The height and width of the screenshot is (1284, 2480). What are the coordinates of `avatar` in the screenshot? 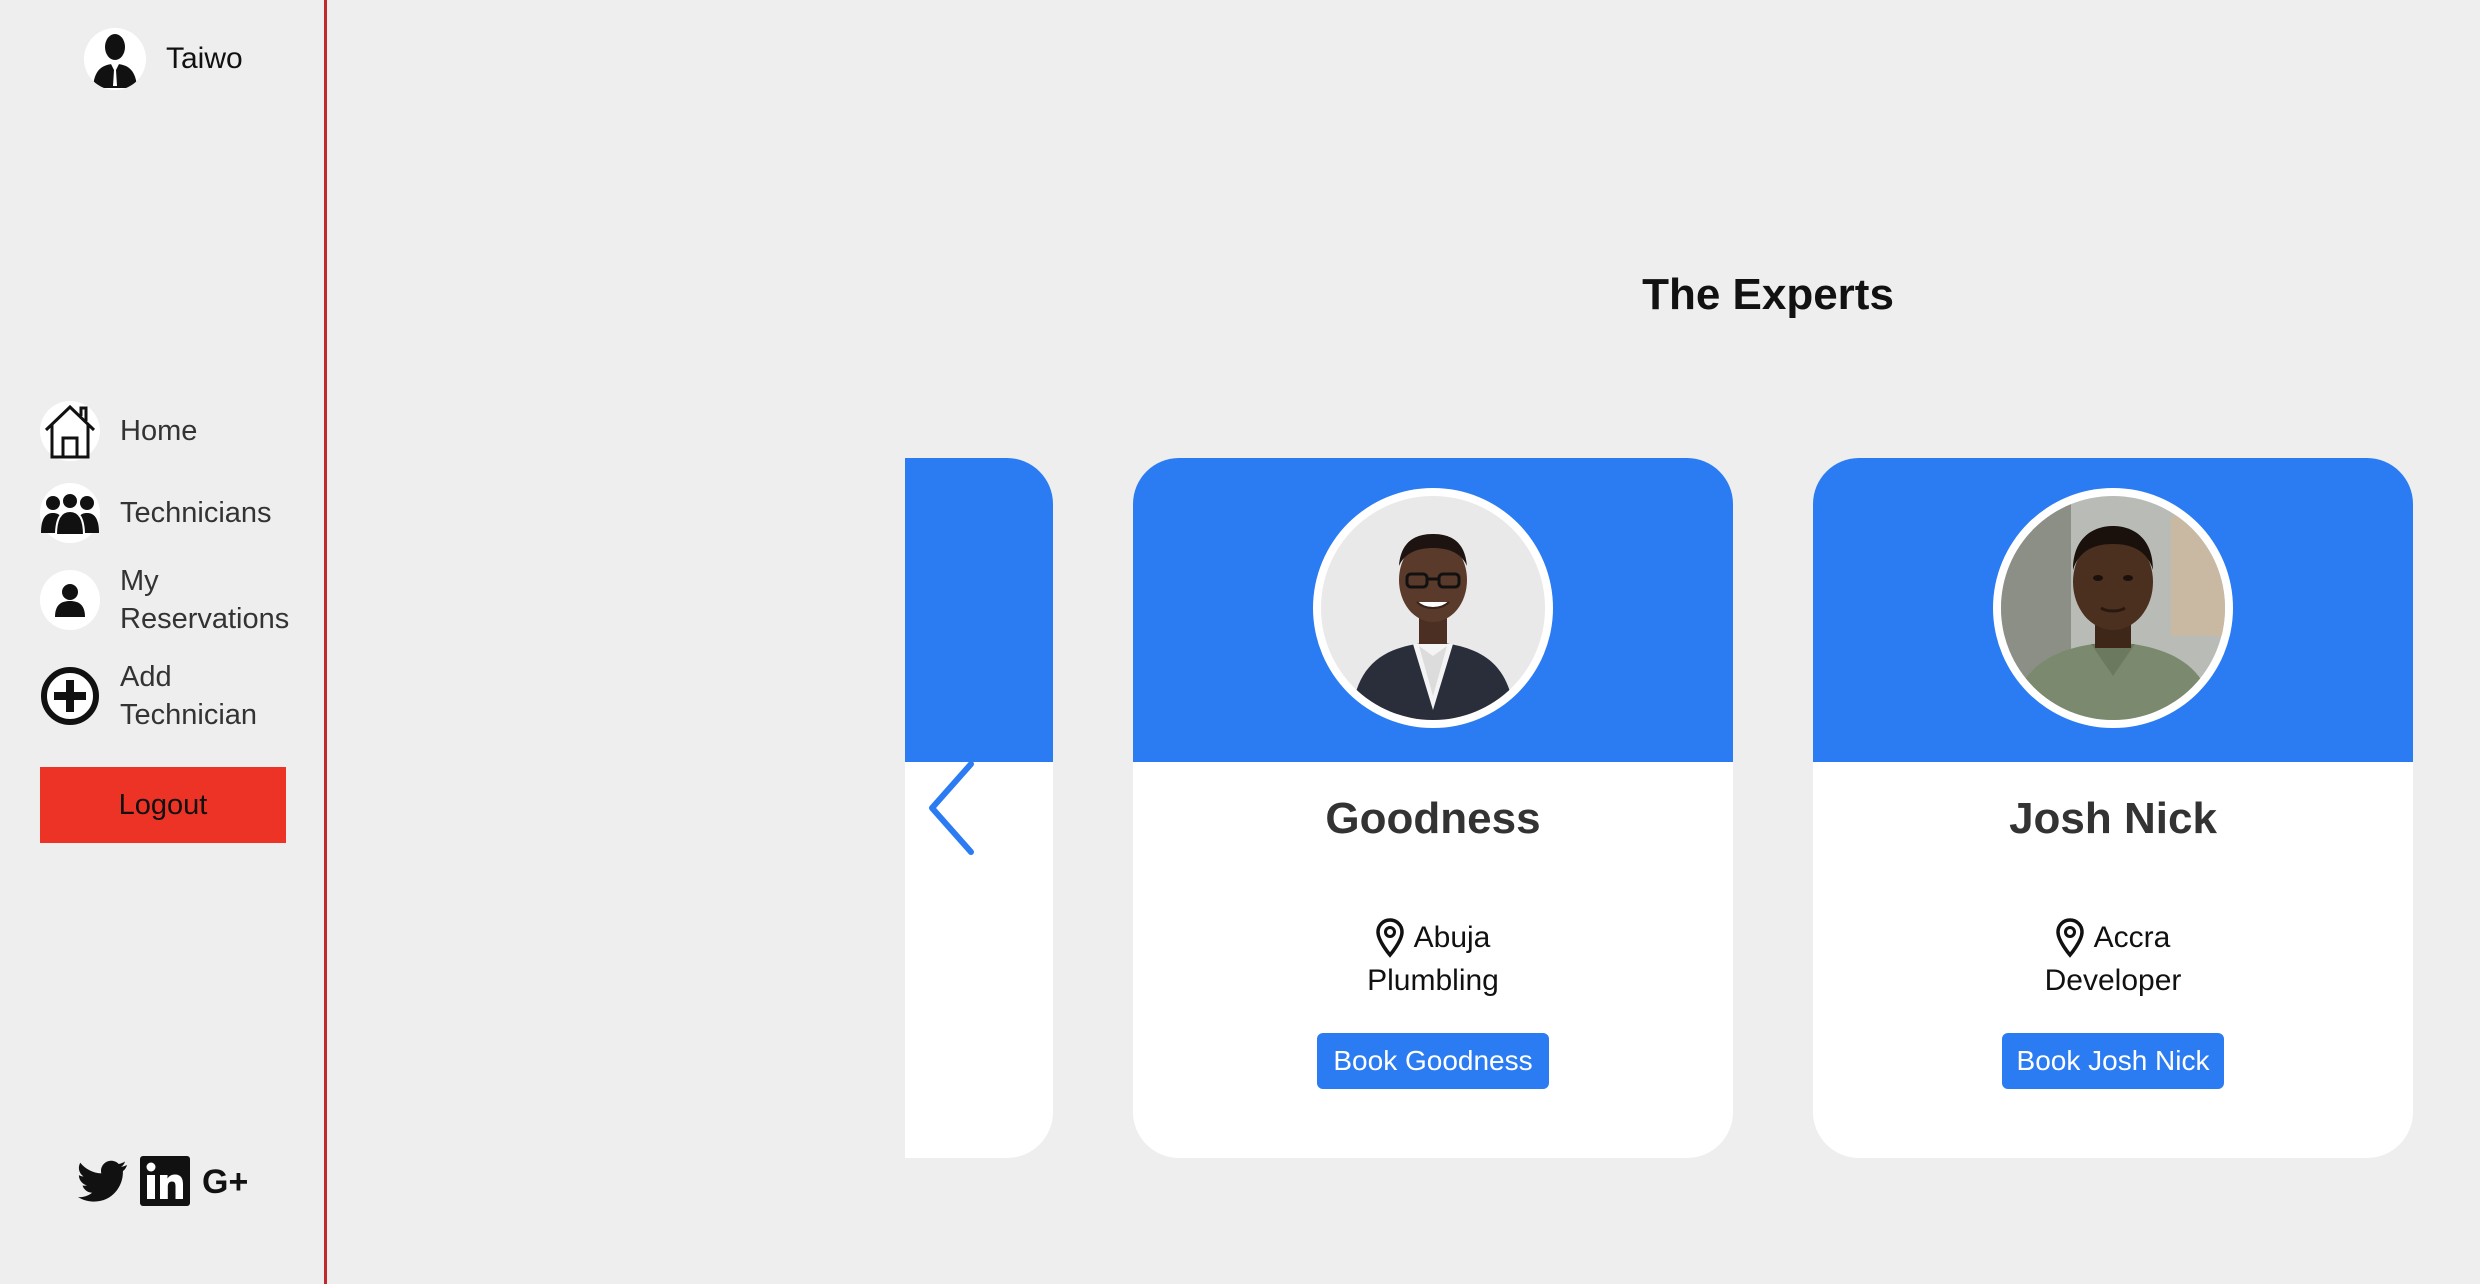 It's located at (115, 59).